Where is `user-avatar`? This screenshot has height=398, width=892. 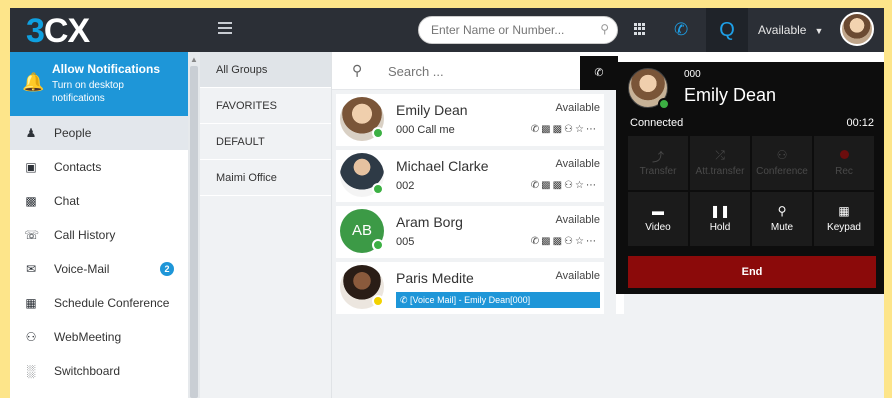
user-avatar is located at coordinates (857, 29).